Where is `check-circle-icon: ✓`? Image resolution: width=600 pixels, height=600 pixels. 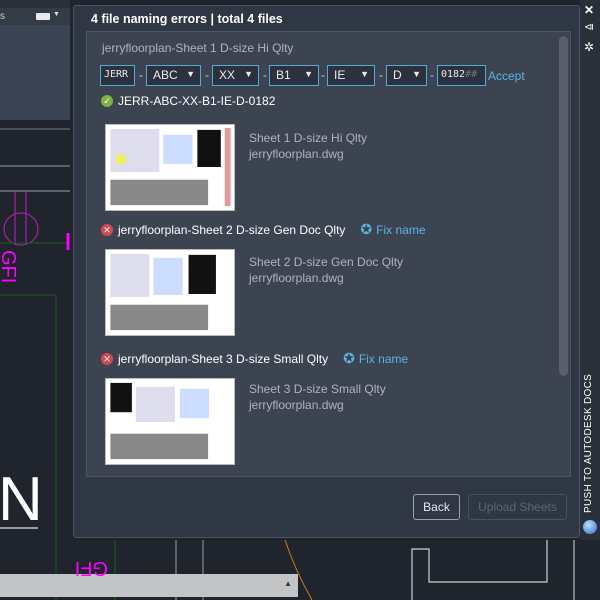
check-circle-icon: ✓ is located at coordinates (107, 101).